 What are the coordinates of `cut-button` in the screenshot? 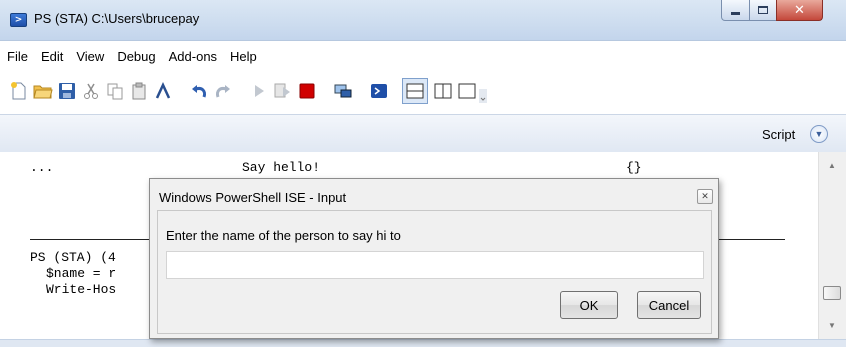 It's located at (91, 91).